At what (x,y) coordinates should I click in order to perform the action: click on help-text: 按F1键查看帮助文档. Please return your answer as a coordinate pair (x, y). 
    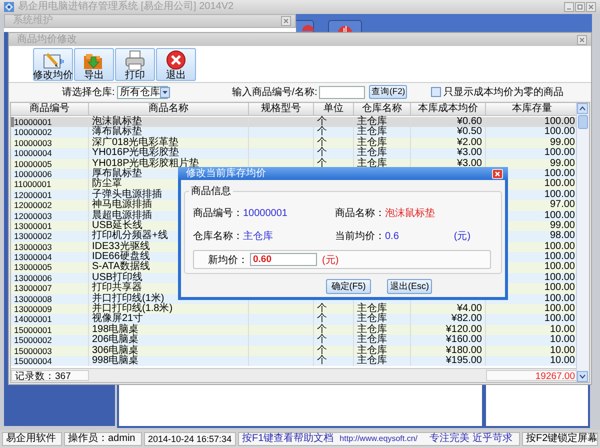
    Looking at the image, I should click on (288, 439).